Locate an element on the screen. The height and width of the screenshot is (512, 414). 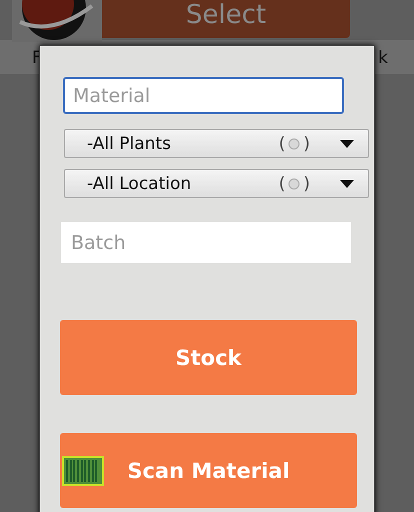
dropdown: -All Location ( ) is located at coordinates (216, 183).